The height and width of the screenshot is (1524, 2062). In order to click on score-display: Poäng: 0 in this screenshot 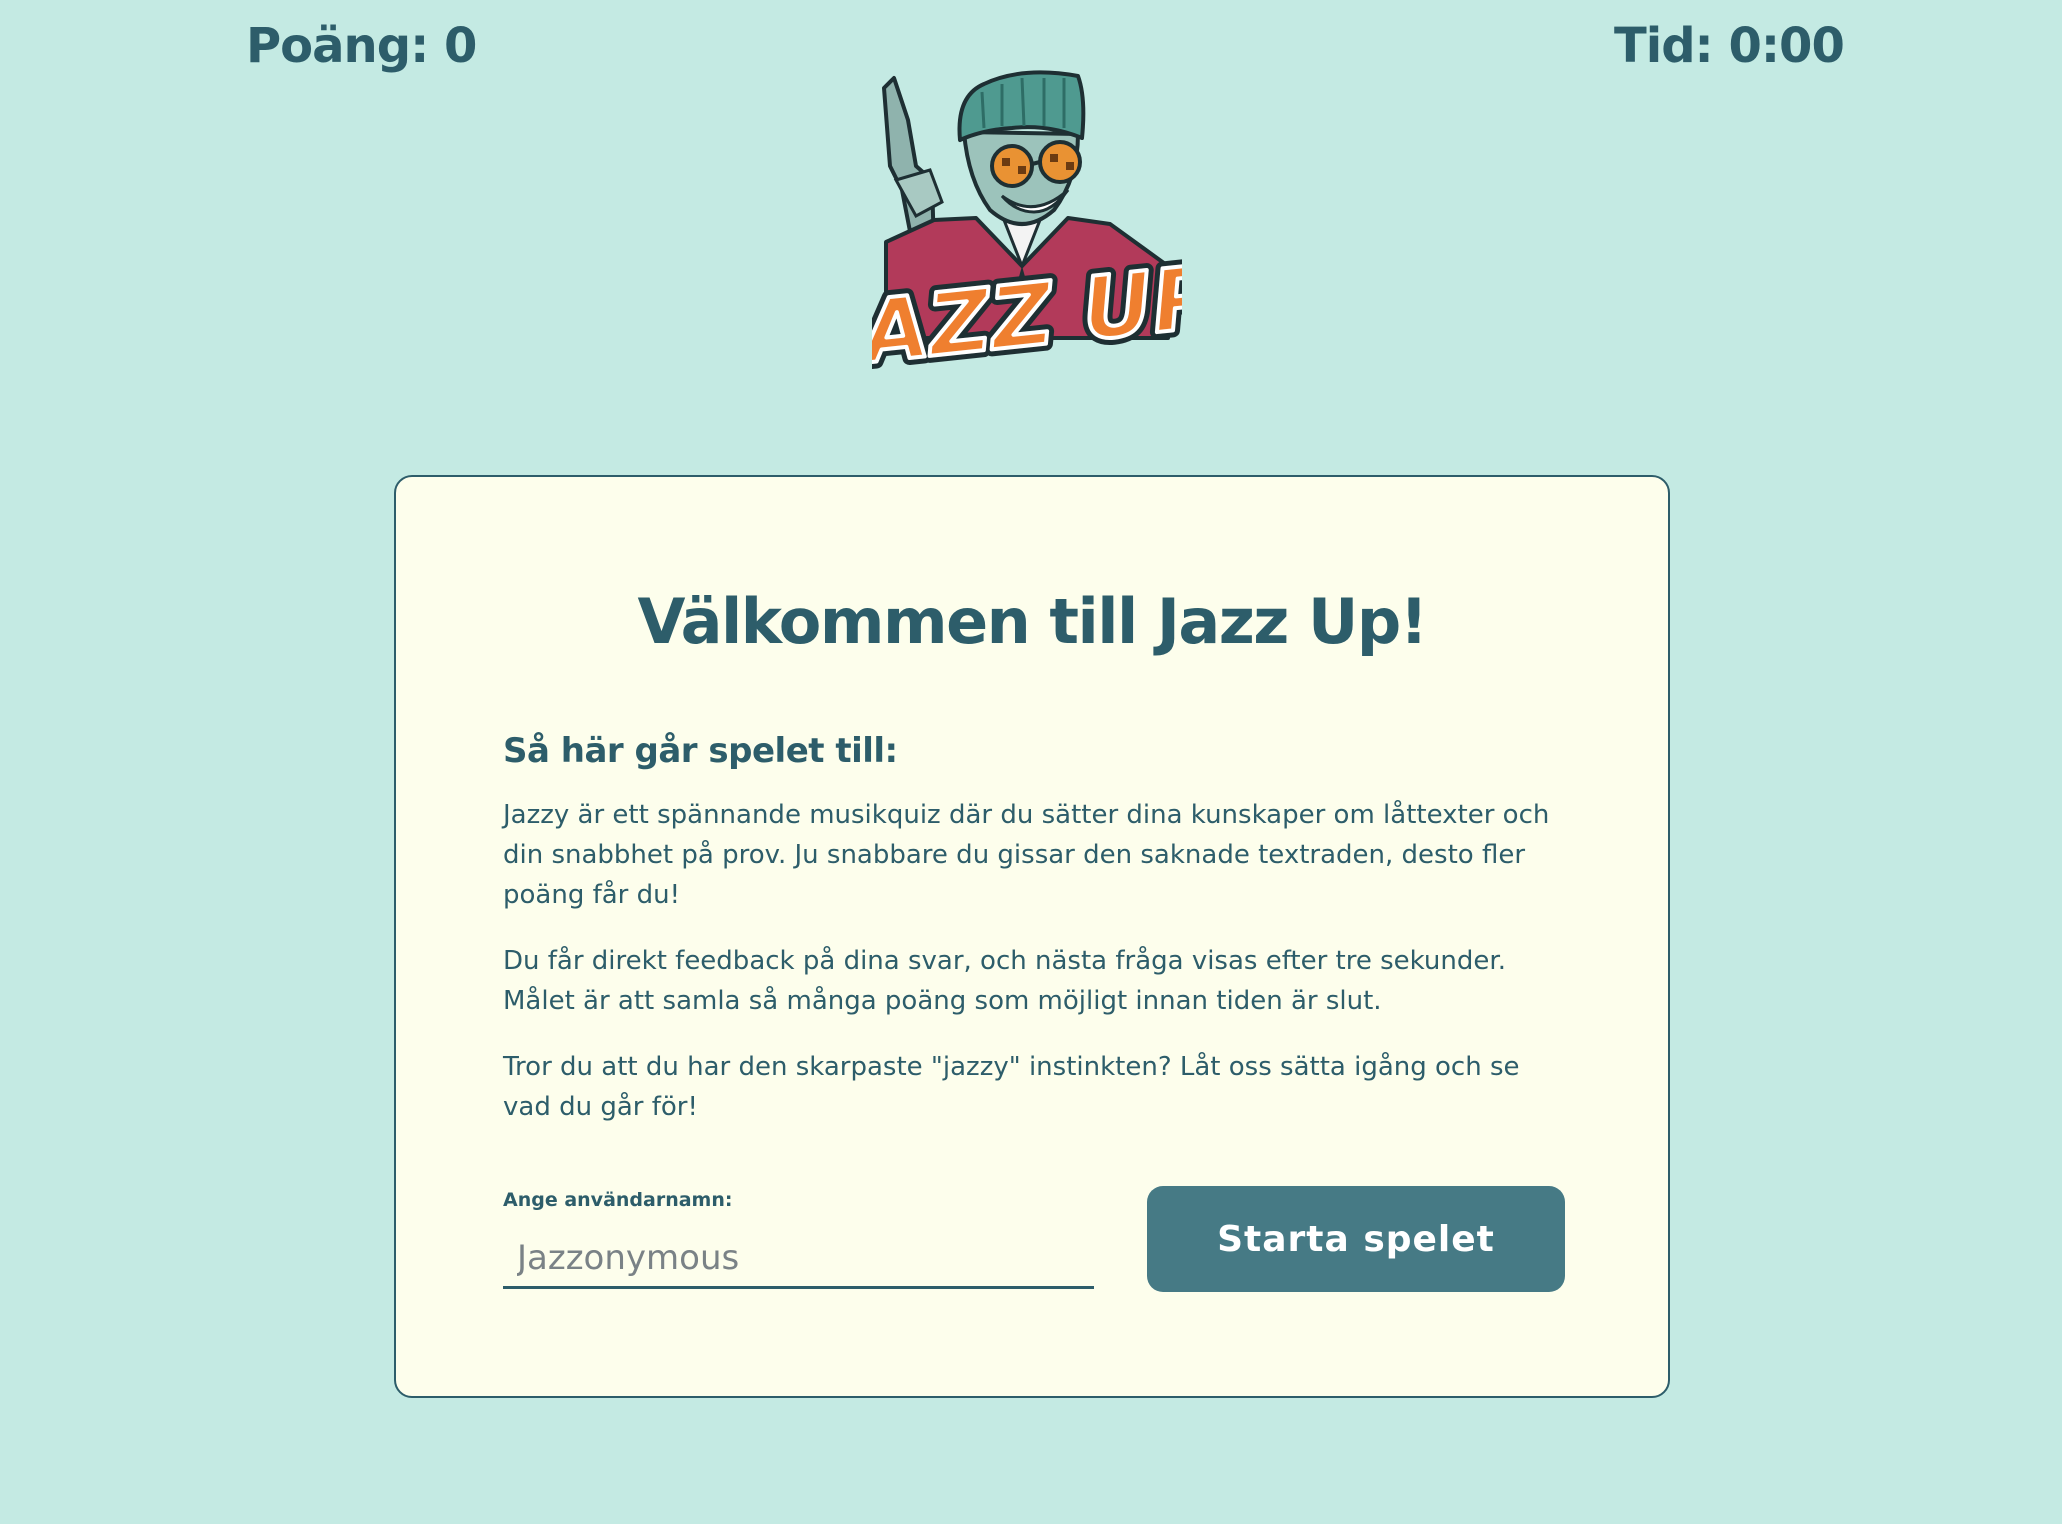, I will do `click(361, 46)`.